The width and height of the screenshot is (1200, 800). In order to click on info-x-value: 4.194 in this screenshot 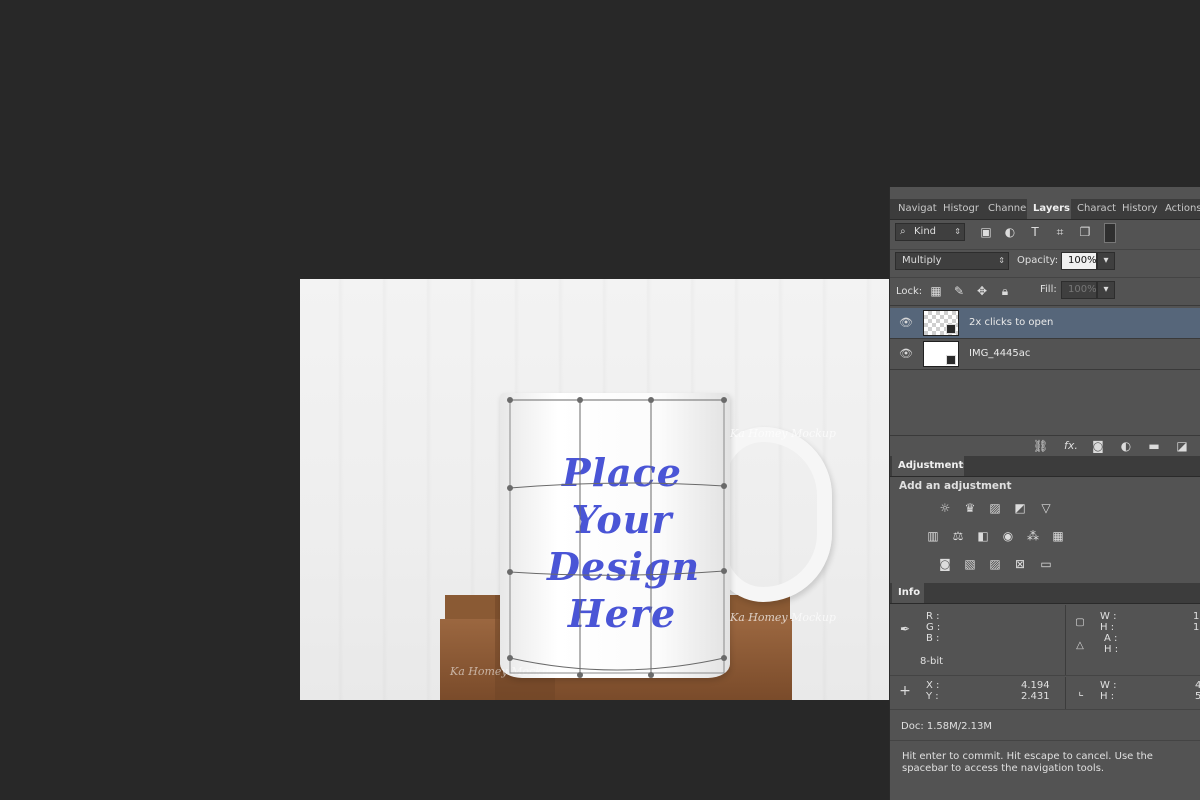, I will do `click(1035, 685)`.